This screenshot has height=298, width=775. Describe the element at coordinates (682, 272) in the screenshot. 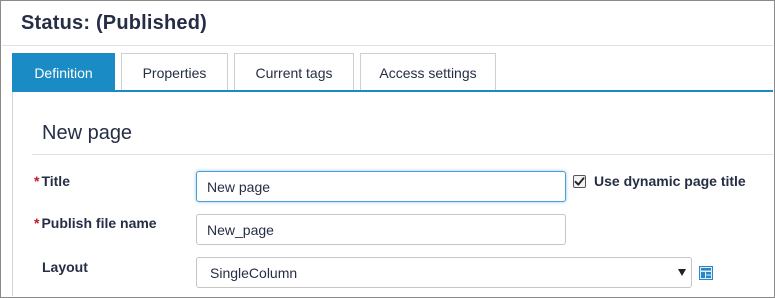

I see `dropdown-arrow-icon` at that location.